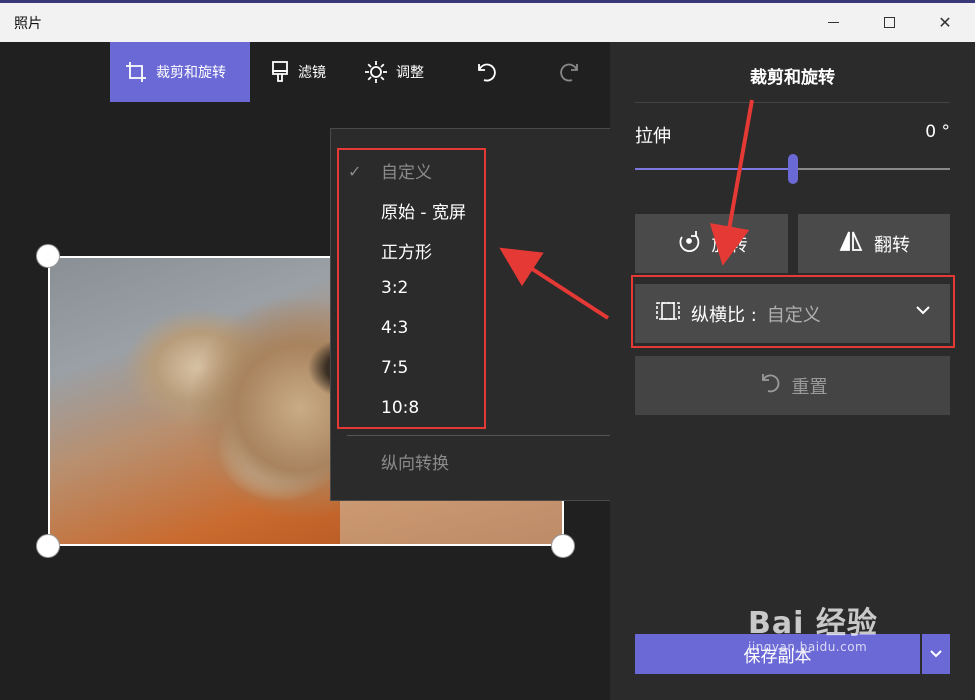 Image resolution: width=975 pixels, height=700 pixels. What do you see at coordinates (809, 387) in the screenshot?
I see `reset-label: 重置` at bounding box center [809, 387].